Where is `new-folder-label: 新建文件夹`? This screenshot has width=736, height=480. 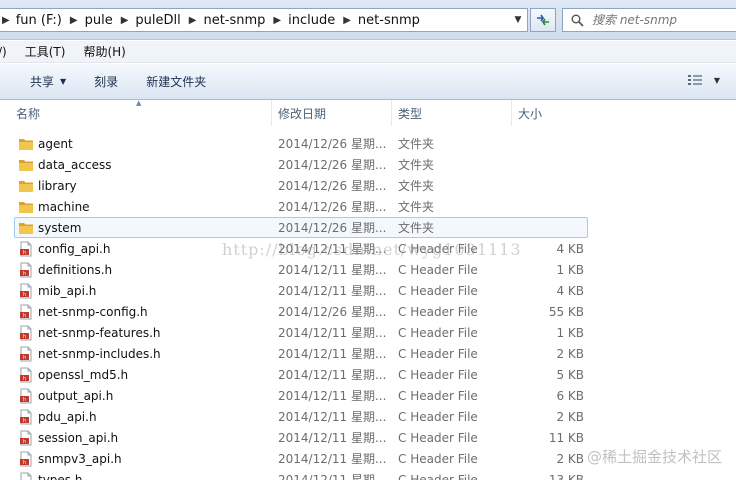
new-folder-label: 新建文件夹 is located at coordinates (176, 82).